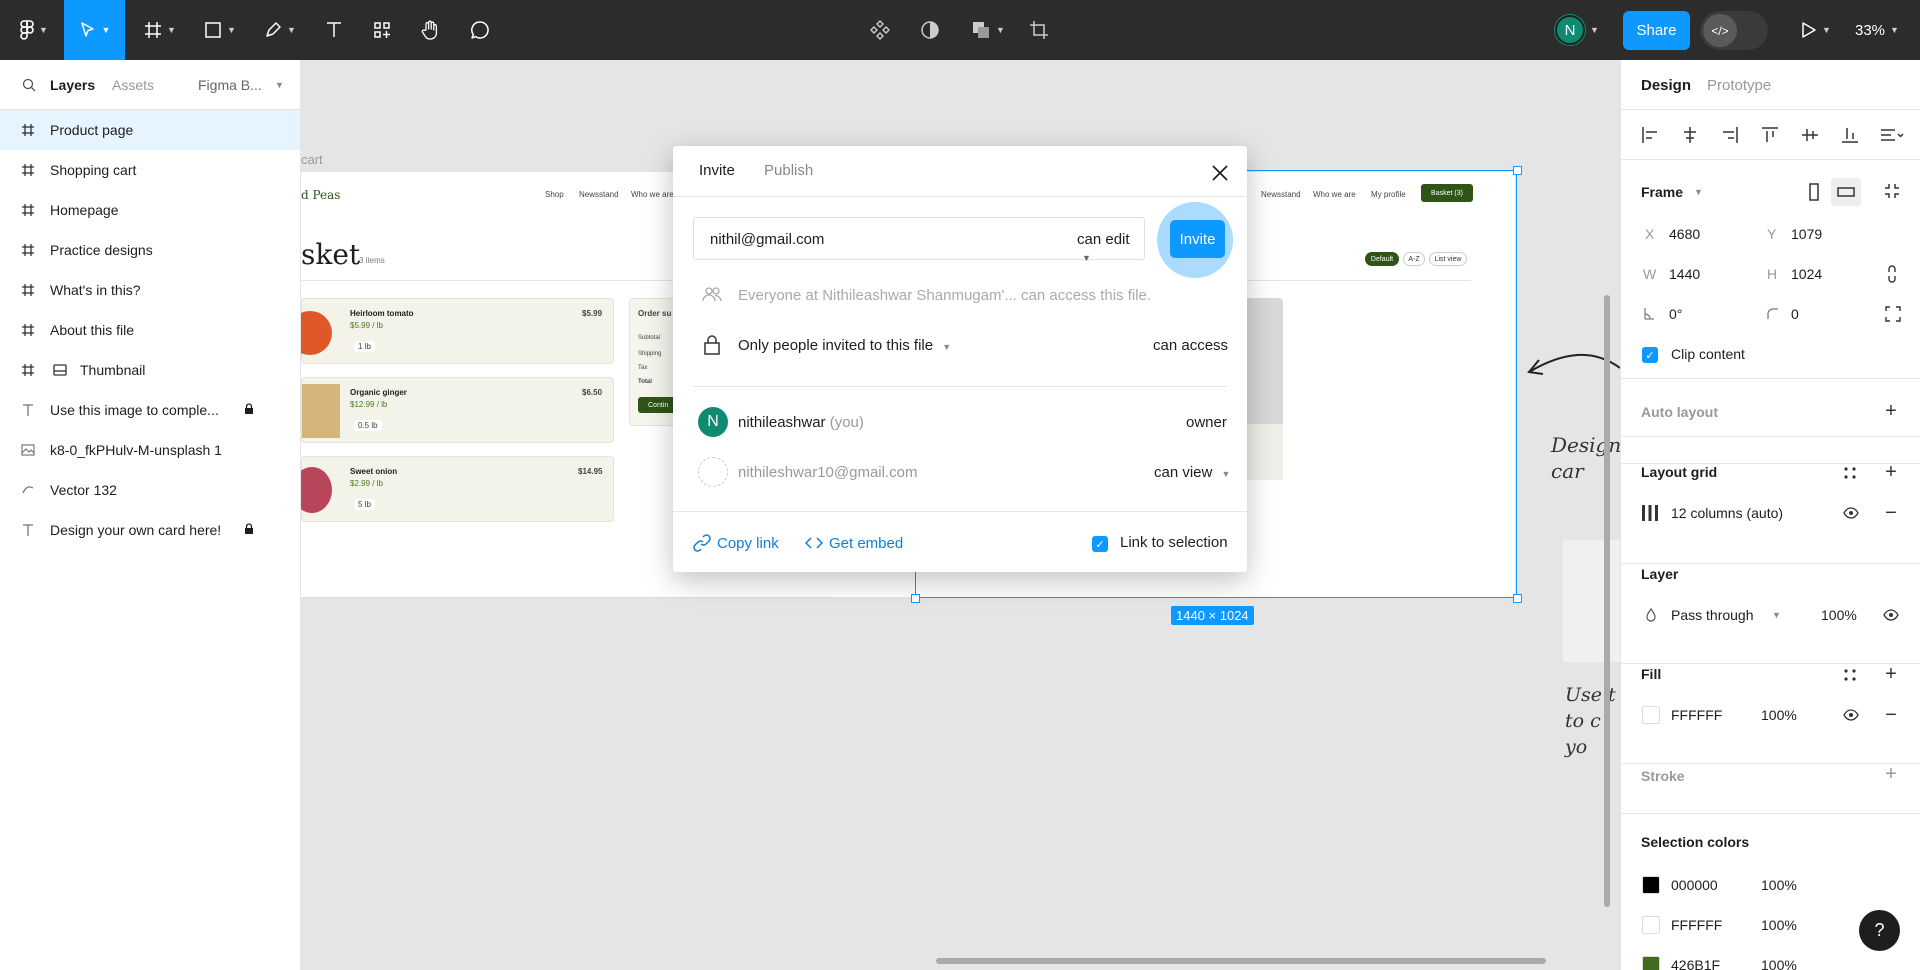  Describe the element at coordinates (930, 30) in the screenshot. I see `mask-button` at that location.